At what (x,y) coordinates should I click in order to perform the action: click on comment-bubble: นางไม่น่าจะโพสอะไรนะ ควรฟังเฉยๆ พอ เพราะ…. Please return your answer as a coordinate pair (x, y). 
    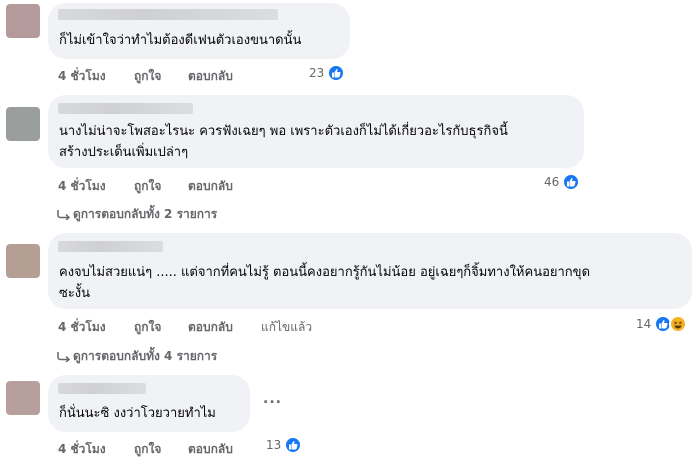
    Looking at the image, I should click on (316, 131).